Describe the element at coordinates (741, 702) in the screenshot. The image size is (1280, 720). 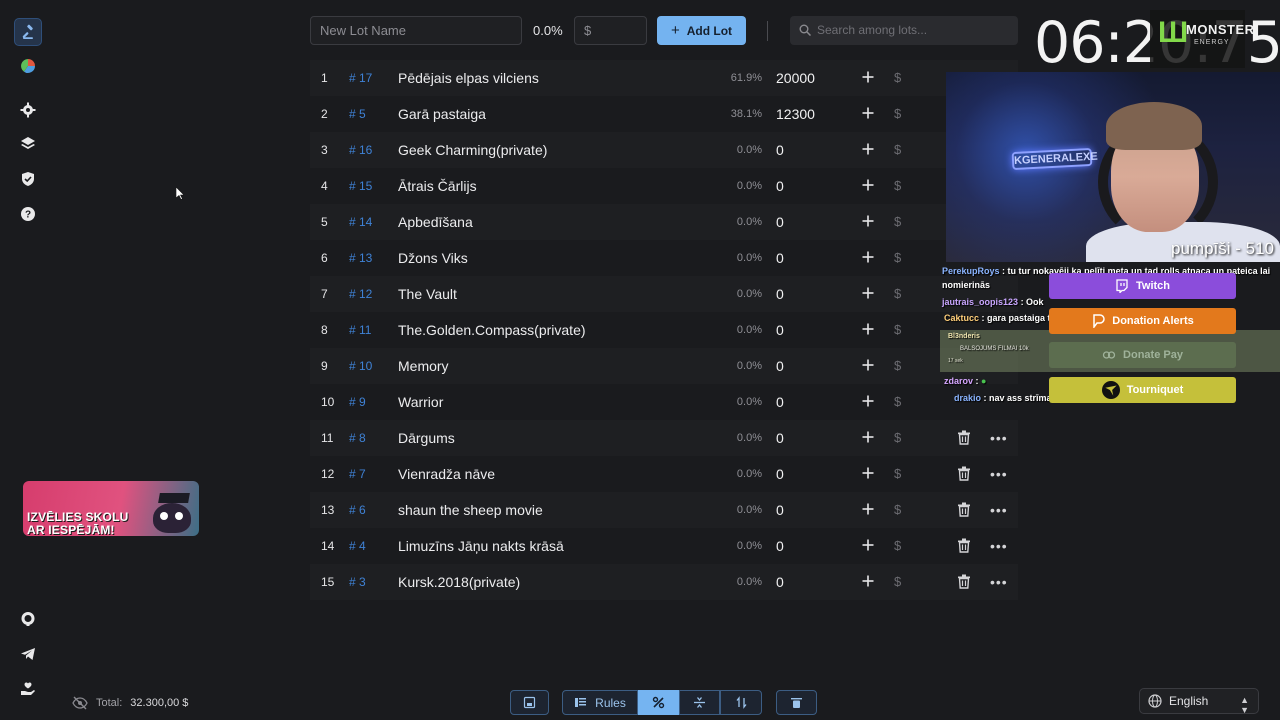
I see `sort-button` at that location.